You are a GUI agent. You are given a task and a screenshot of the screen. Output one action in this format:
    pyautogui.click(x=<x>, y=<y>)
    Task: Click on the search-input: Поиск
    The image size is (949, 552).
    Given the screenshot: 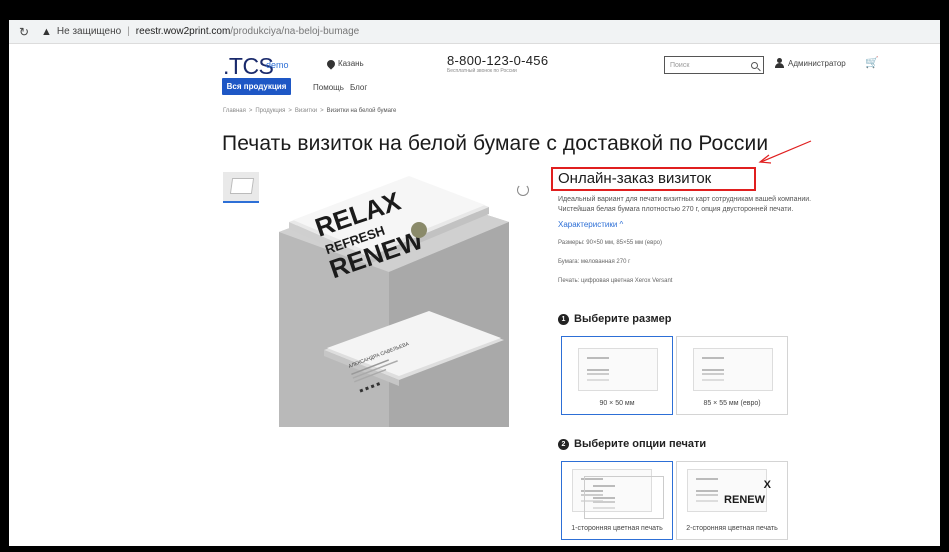 What is the action you would take?
    pyautogui.click(x=714, y=65)
    